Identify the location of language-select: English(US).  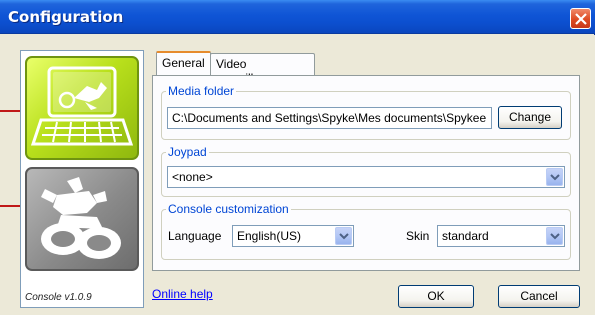
(293, 236).